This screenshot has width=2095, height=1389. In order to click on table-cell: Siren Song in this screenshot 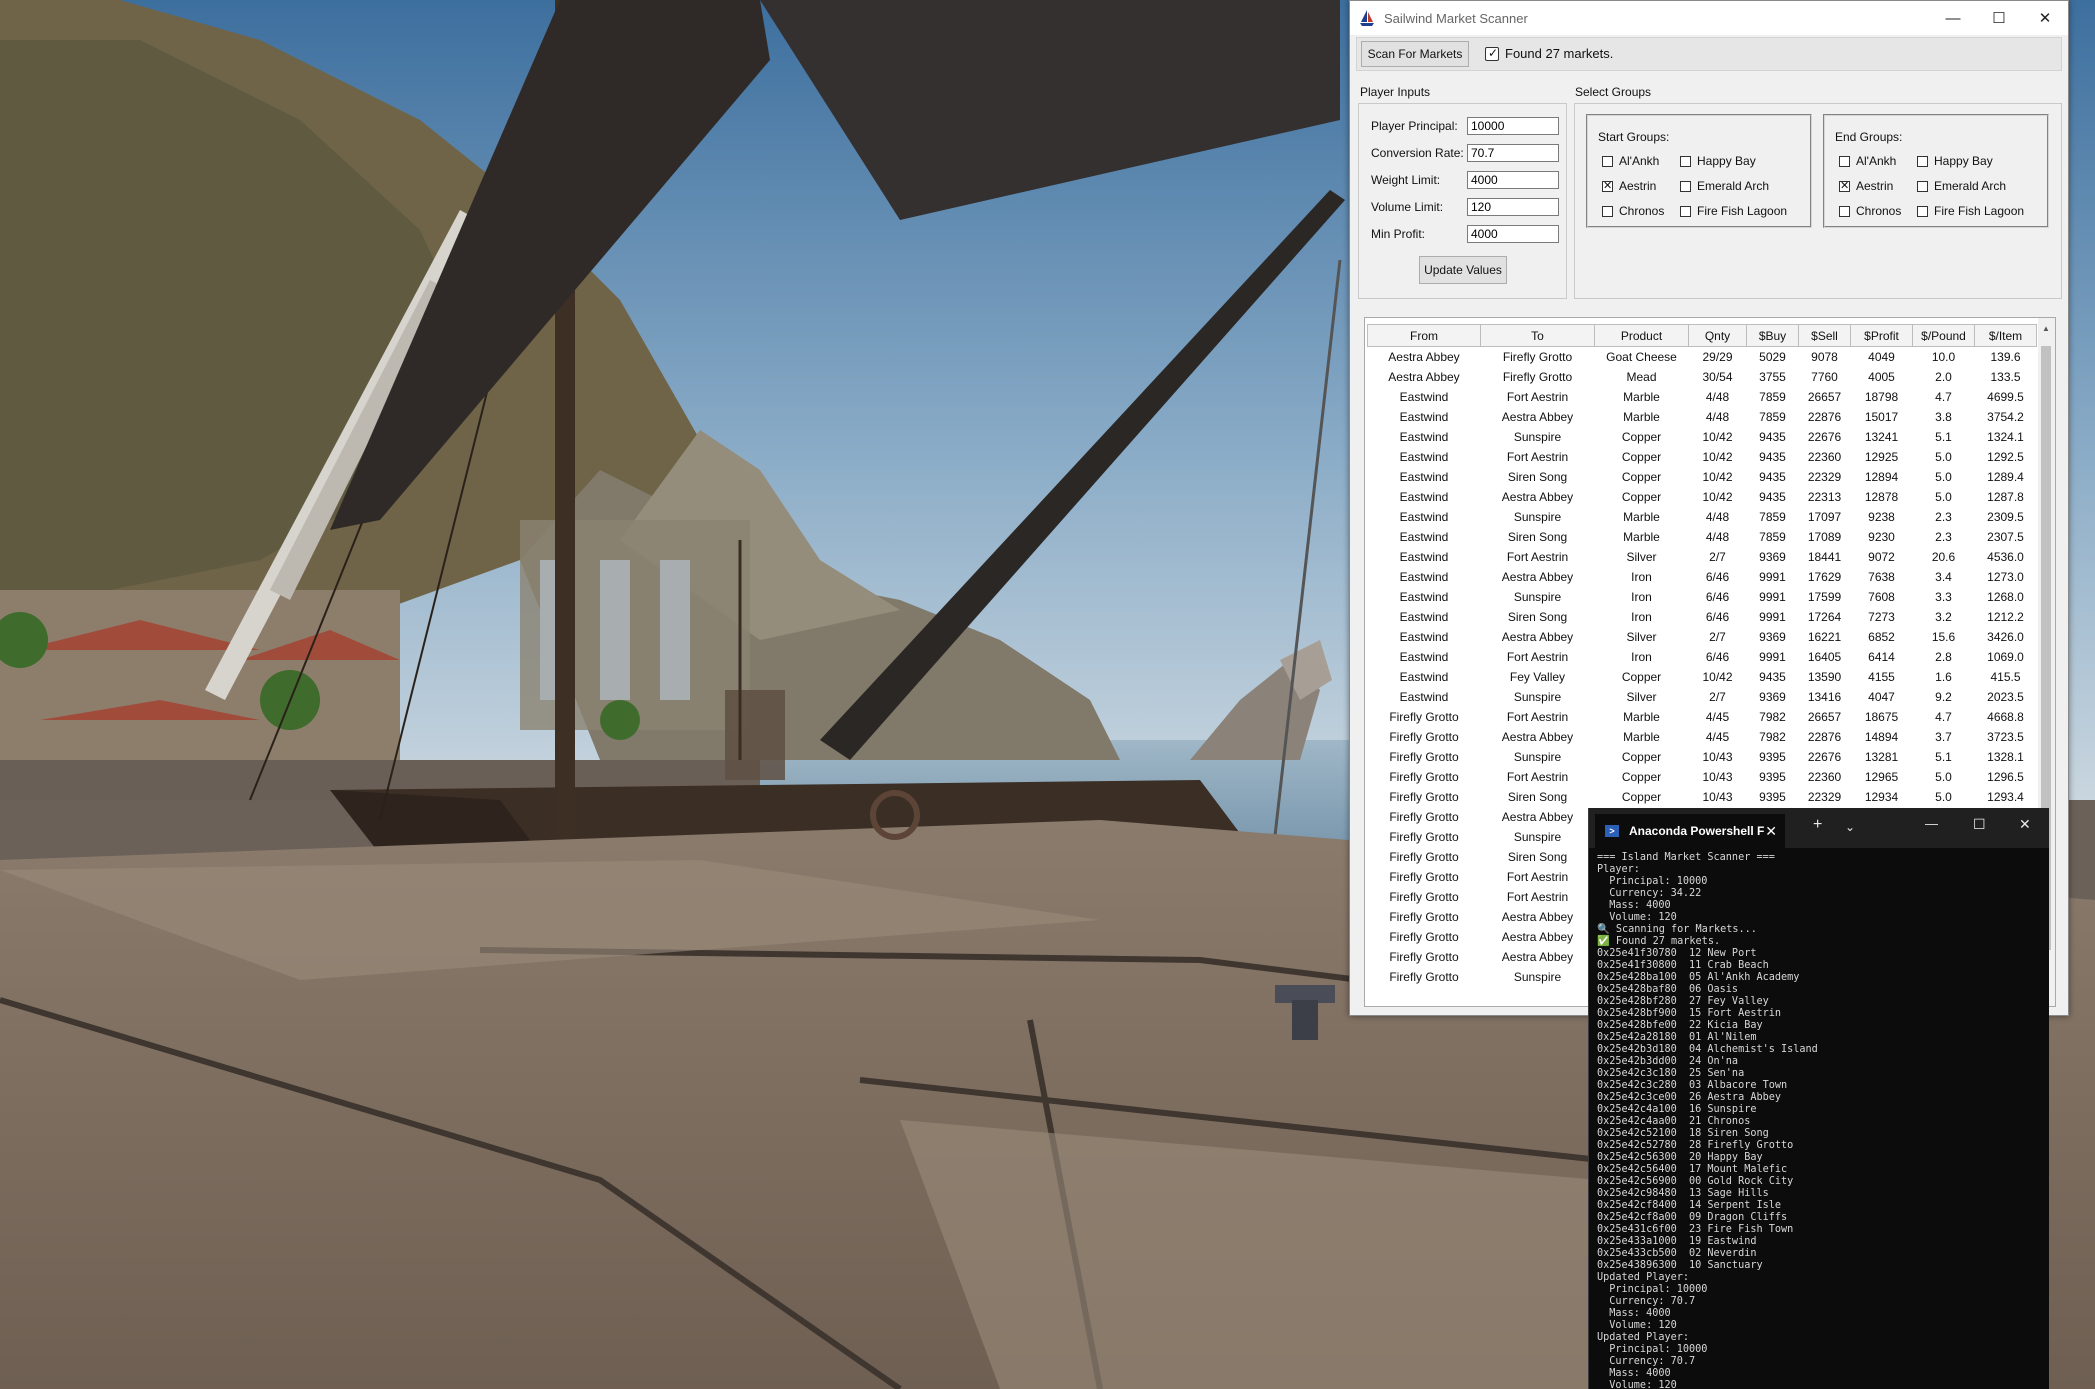, I will do `click(1537, 857)`.